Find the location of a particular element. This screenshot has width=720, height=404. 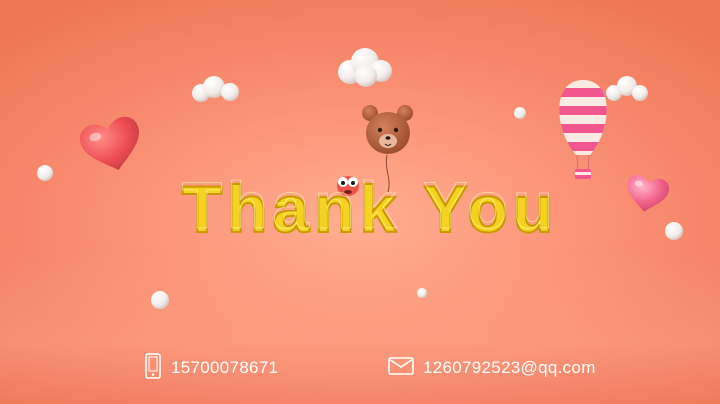

cloud-right is located at coordinates (627, 88).